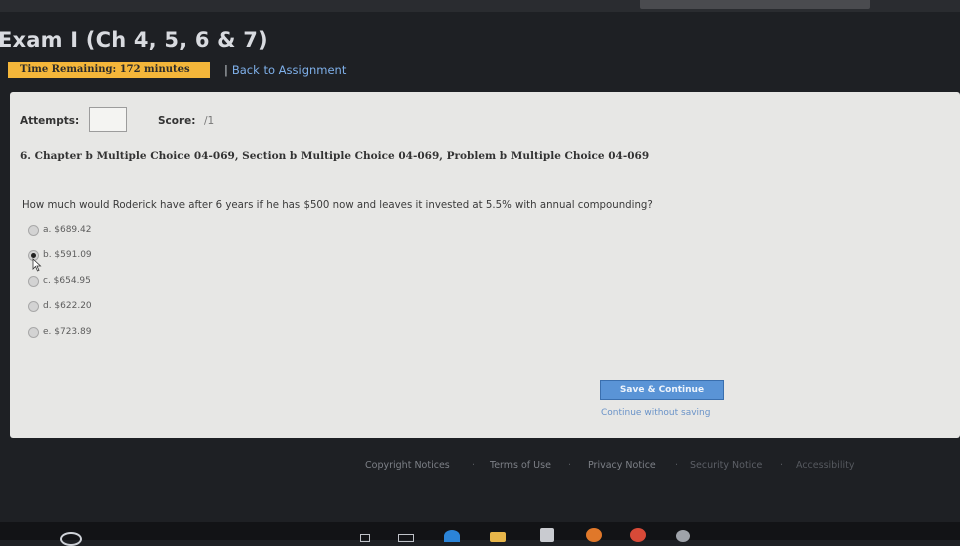 The image size is (960, 546). Describe the element at coordinates (480, 534) in the screenshot. I see `taskbar` at that location.